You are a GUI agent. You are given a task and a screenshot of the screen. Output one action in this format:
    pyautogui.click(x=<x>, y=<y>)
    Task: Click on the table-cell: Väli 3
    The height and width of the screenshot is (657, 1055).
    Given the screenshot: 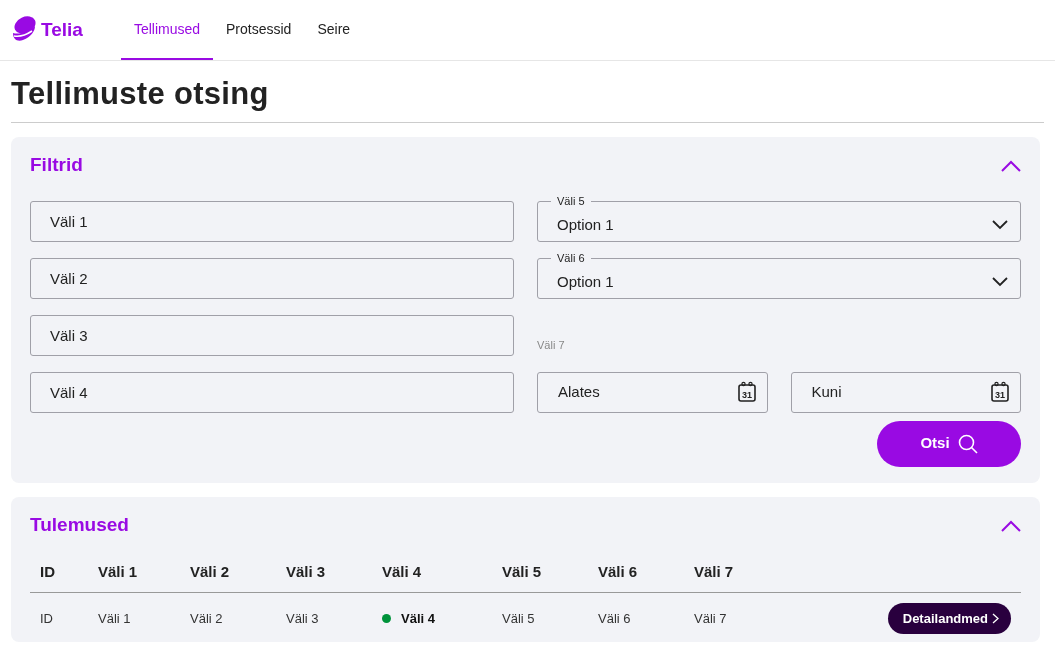 What is the action you would take?
    pyautogui.click(x=324, y=616)
    